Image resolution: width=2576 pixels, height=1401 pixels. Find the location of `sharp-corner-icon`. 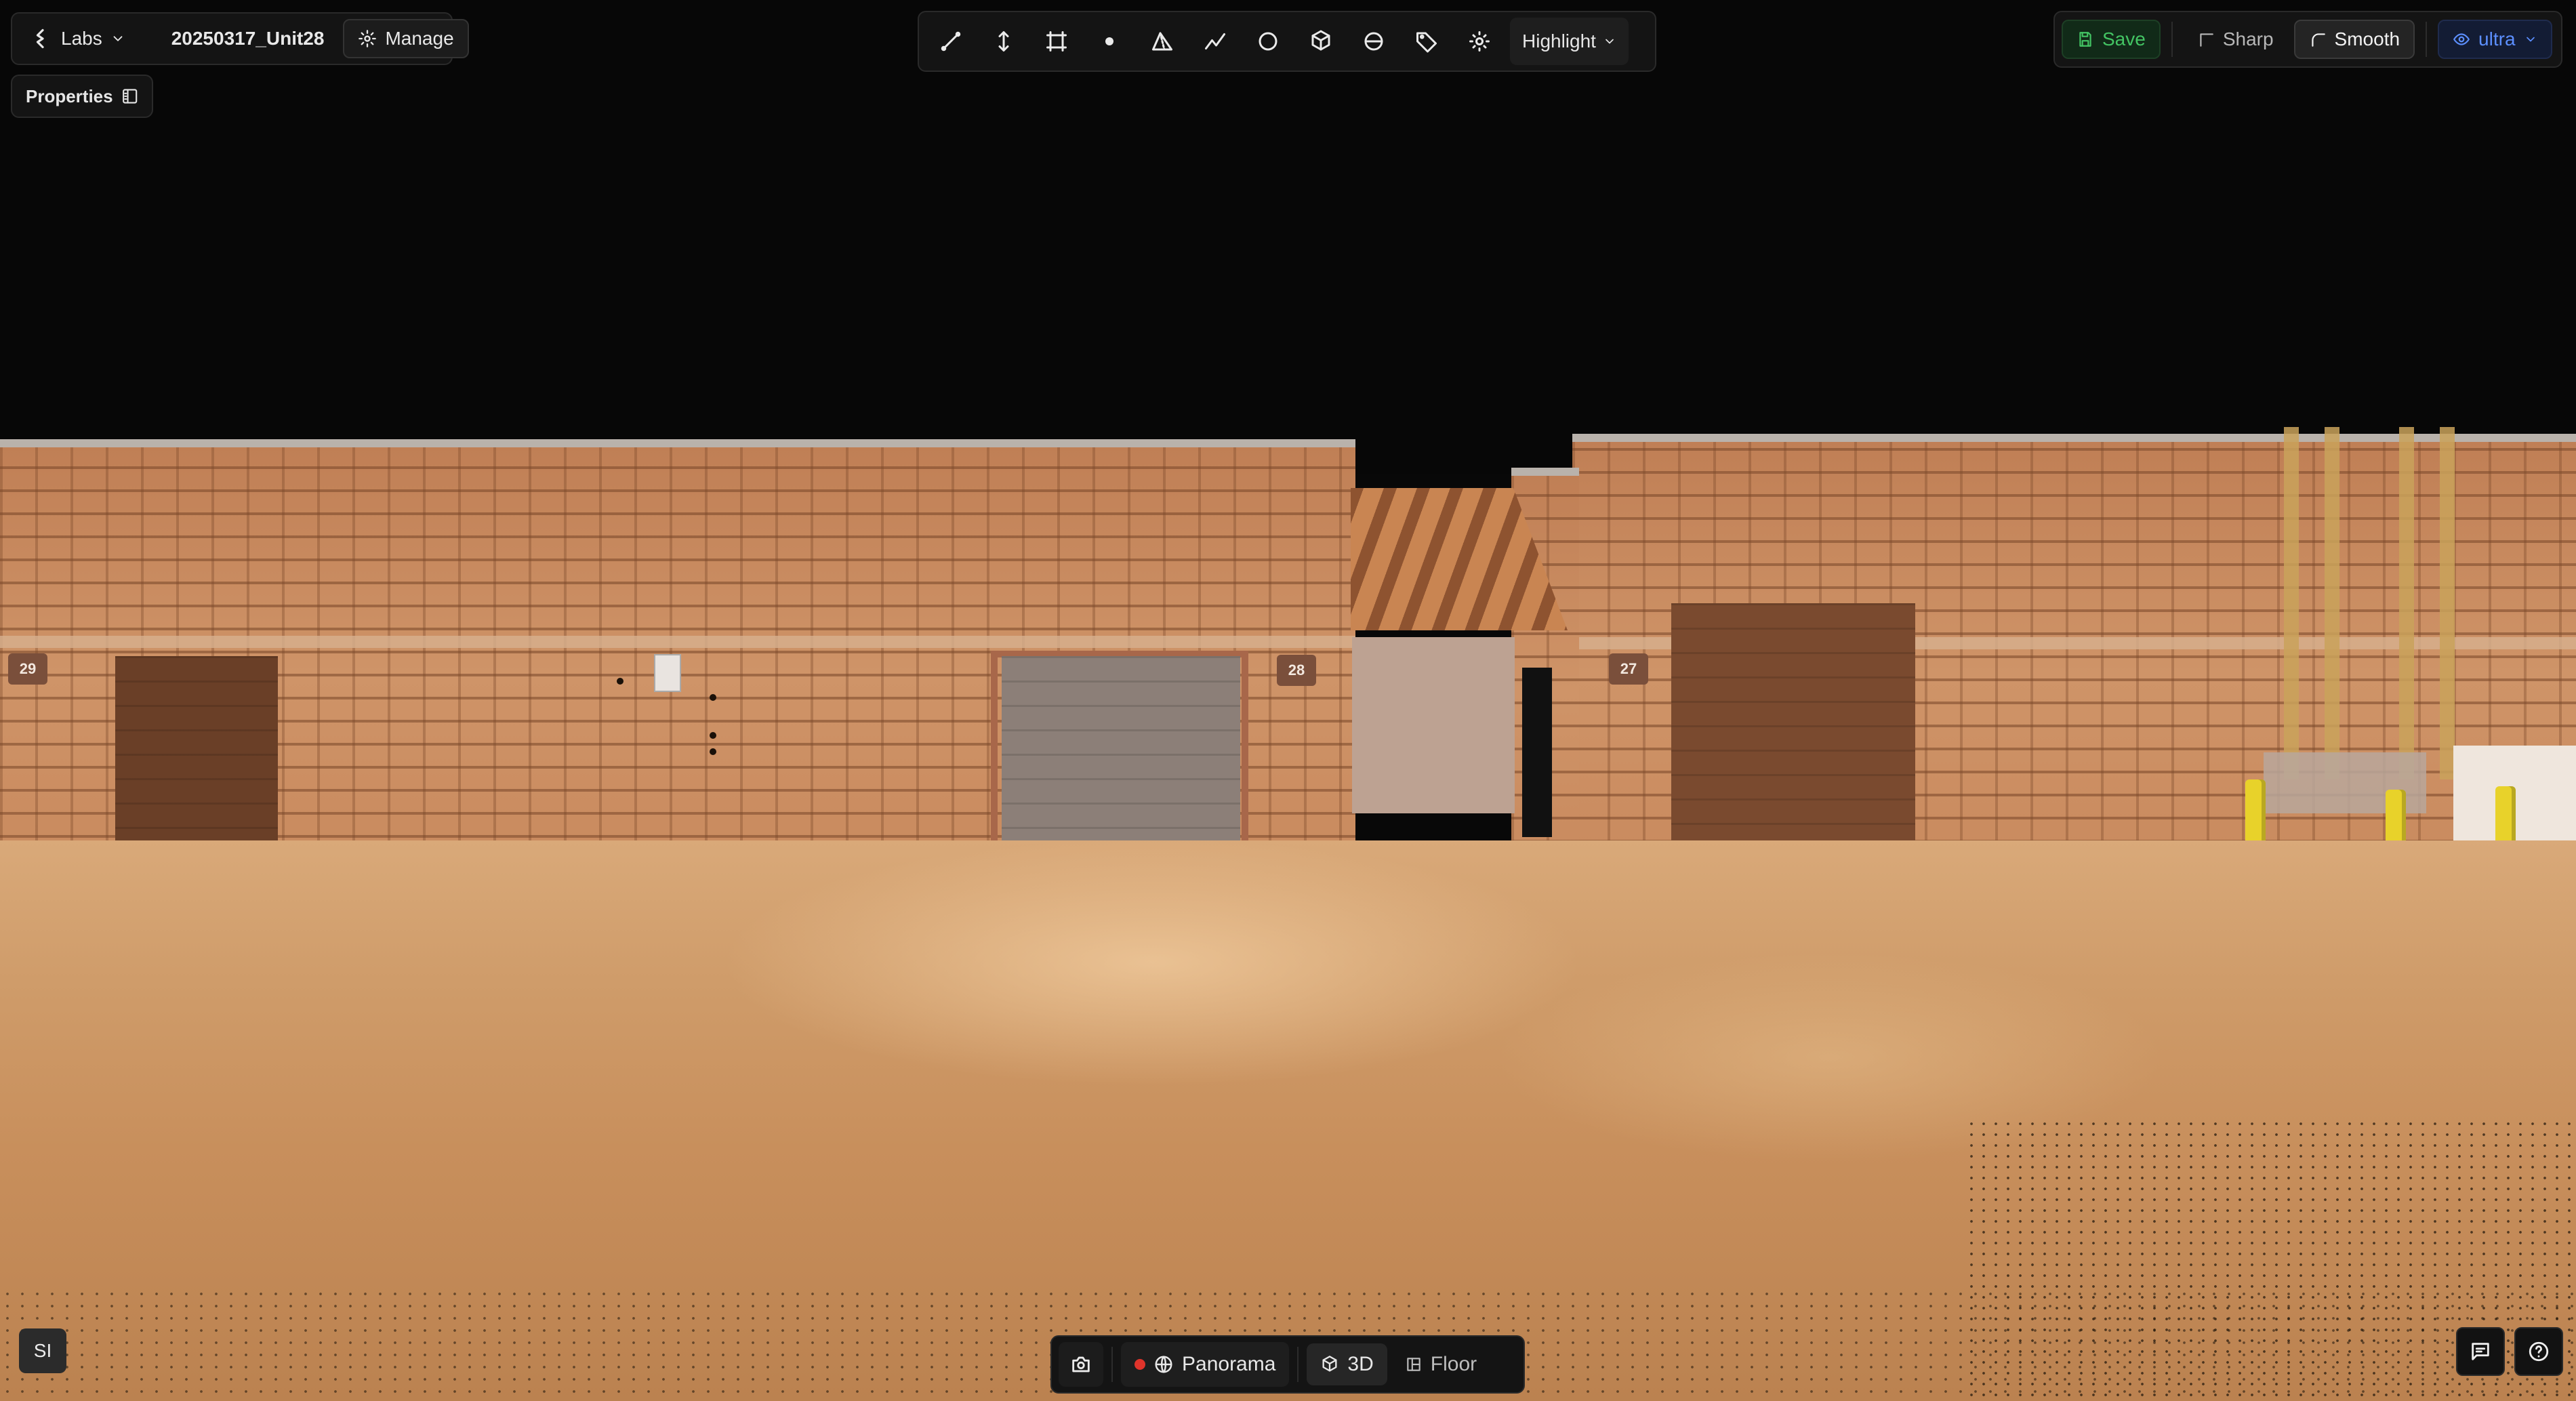

sharp-corner-icon is located at coordinates (2207, 40).